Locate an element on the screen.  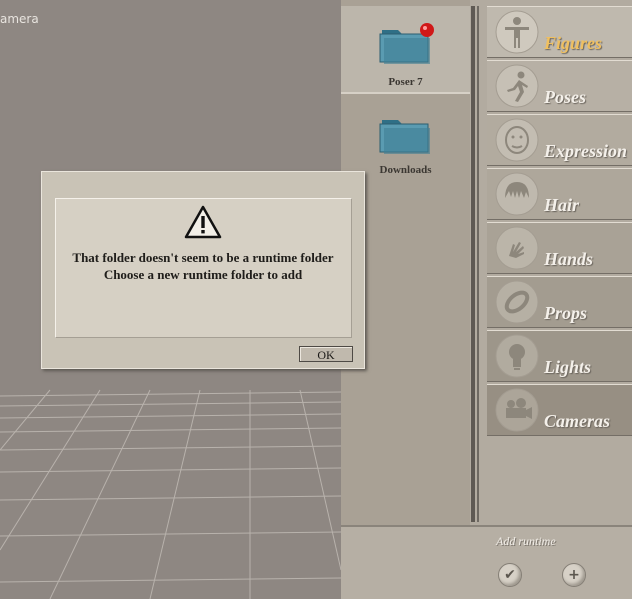
pose-runner-icon is located at coordinates (517, 86).